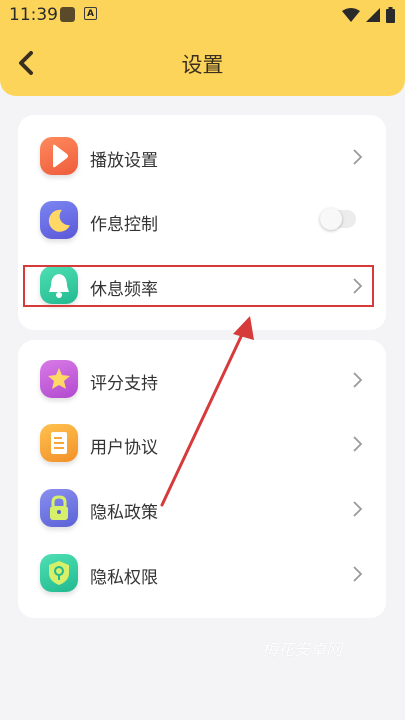  Describe the element at coordinates (124, 384) in the screenshot. I see `row-label: 评分支持` at that location.